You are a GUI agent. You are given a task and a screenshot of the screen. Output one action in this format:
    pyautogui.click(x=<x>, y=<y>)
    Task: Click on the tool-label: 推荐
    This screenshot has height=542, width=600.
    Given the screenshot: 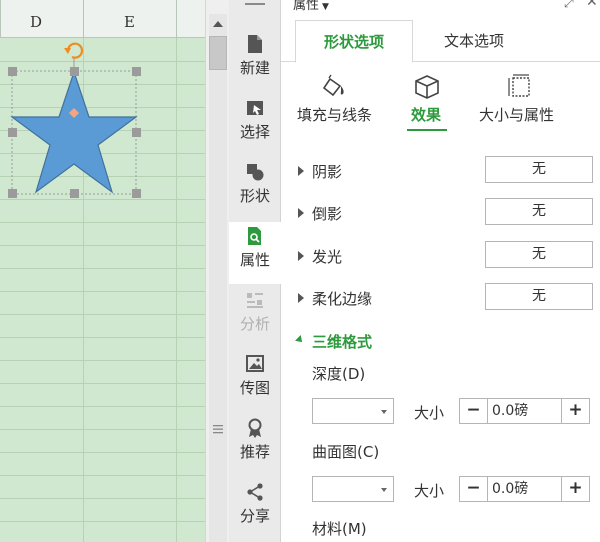 What is the action you would take?
    pyautogui.click(x=254, y=452)
    